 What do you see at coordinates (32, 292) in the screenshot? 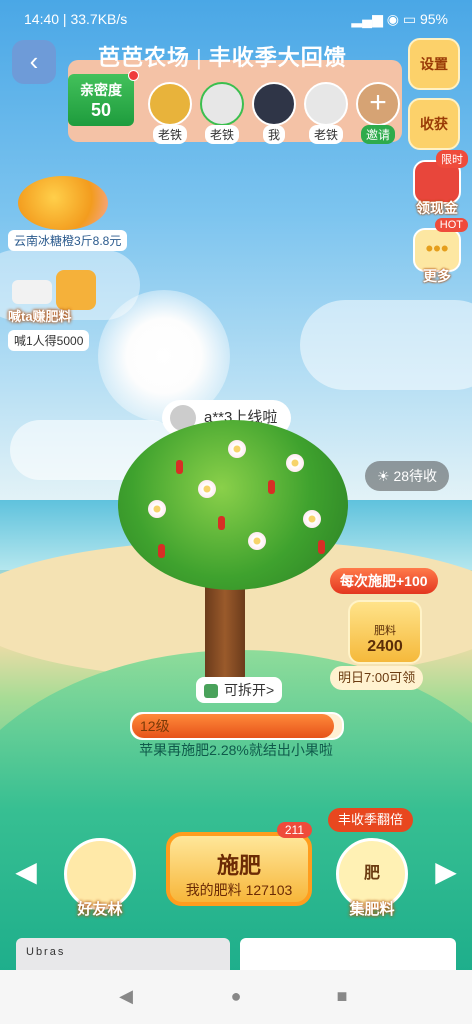
I see `horn-icon` at bounding box center [32, 292].